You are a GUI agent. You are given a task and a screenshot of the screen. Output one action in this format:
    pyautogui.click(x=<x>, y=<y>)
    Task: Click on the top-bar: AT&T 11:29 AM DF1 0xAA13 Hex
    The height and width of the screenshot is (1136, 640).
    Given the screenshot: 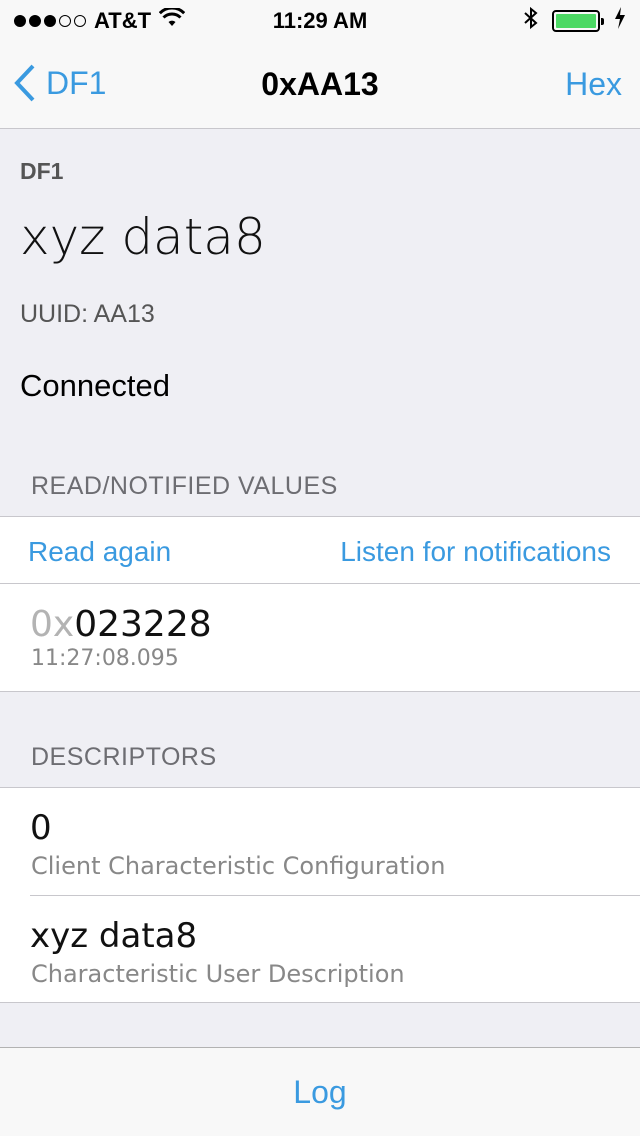 What is the action you would take?
    pyautogui.click(x=320, y=64)
    